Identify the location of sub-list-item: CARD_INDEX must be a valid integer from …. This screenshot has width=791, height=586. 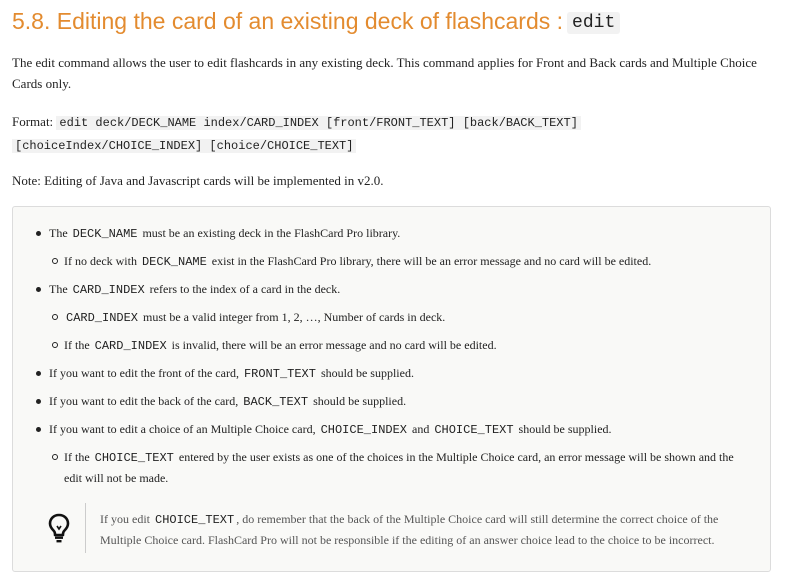
(254, 317).